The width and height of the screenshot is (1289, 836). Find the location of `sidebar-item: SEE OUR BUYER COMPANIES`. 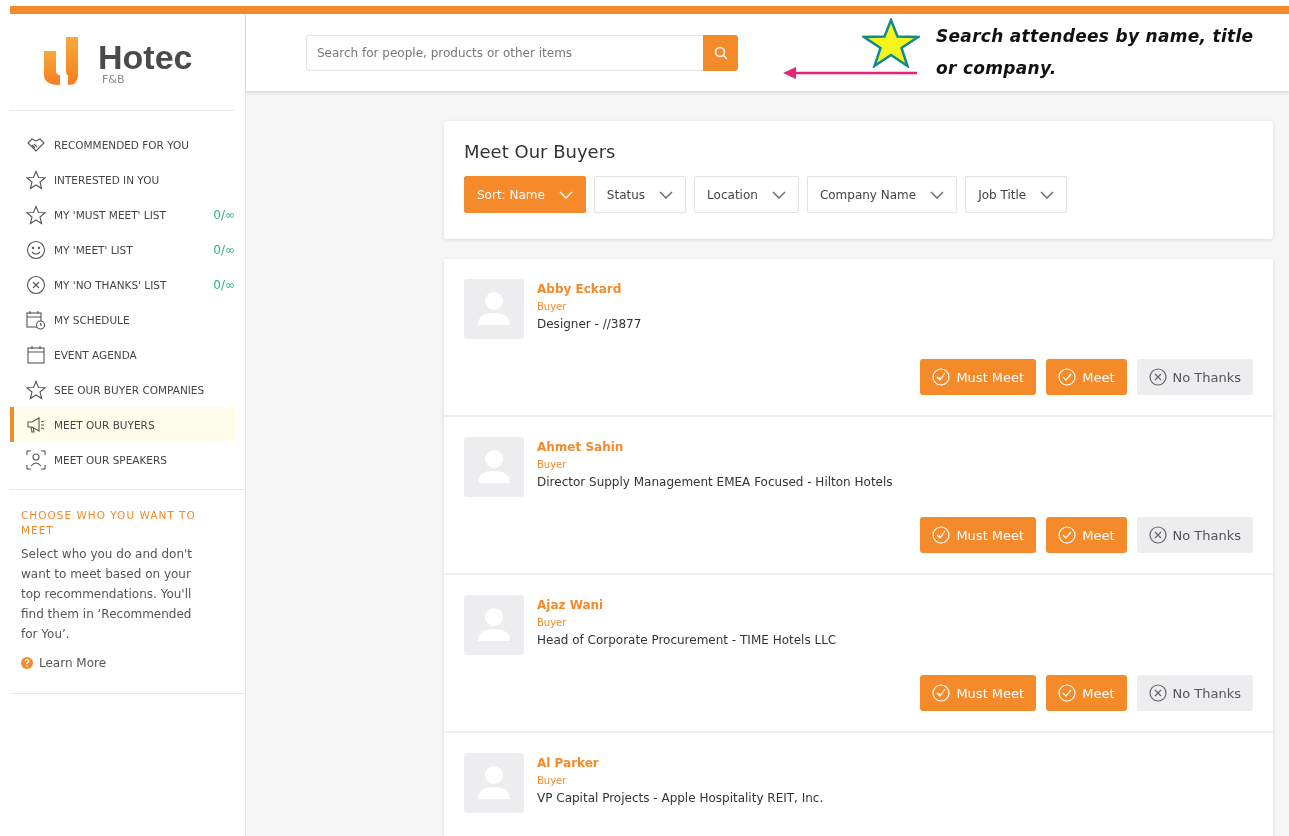

sidebar-item: SEE OUR BUYER COMPANIES is located at coordinates (122, 389).